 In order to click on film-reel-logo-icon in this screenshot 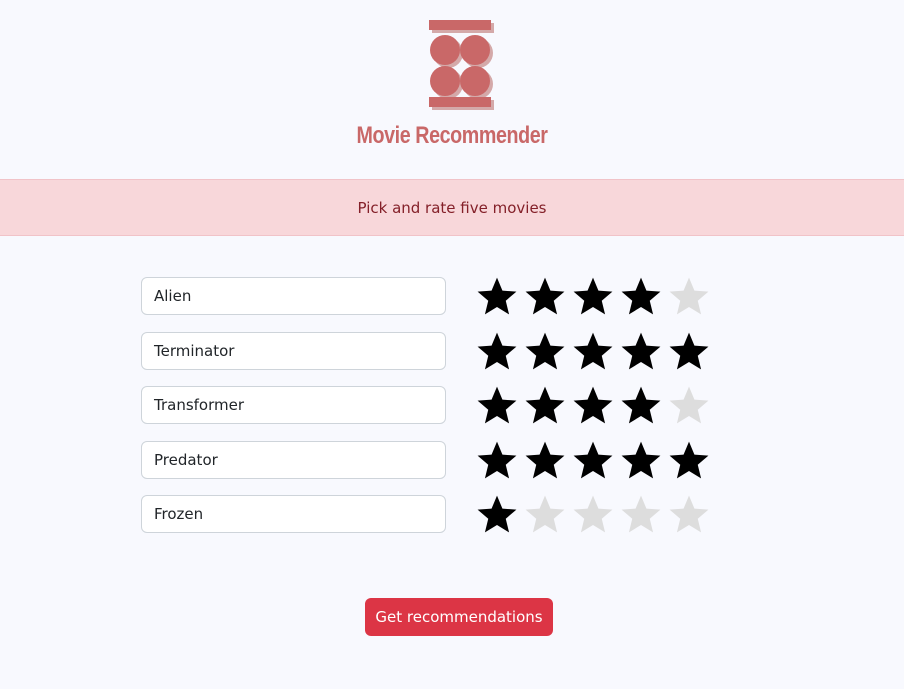, I will do `click(461, 65)`.